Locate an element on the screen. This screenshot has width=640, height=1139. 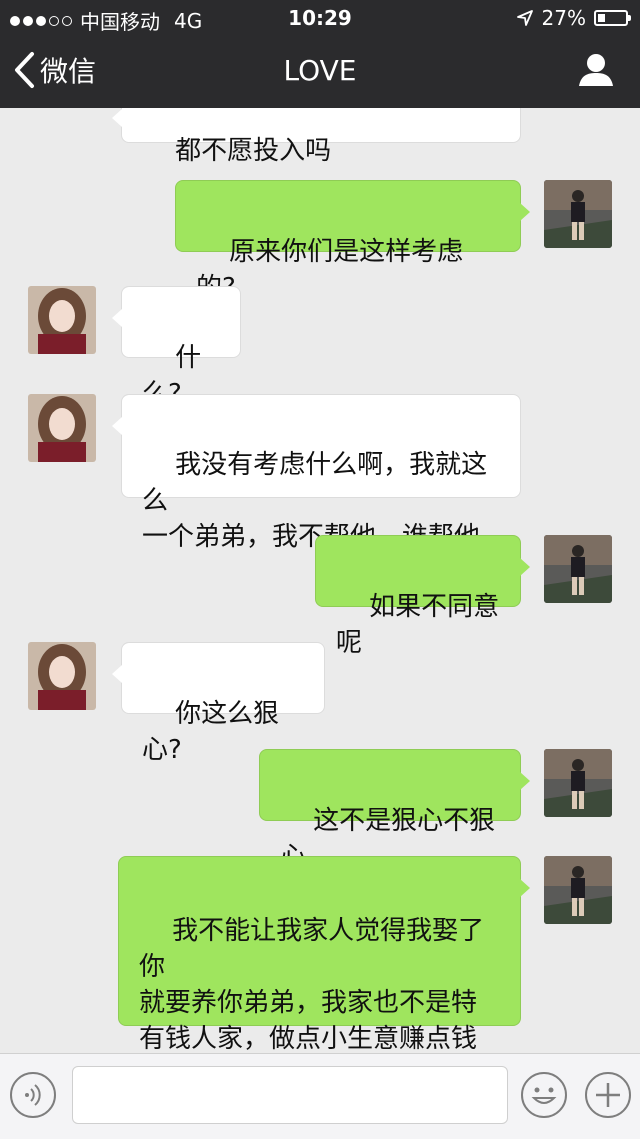
battery-icon is located at coordinates (612, 18).